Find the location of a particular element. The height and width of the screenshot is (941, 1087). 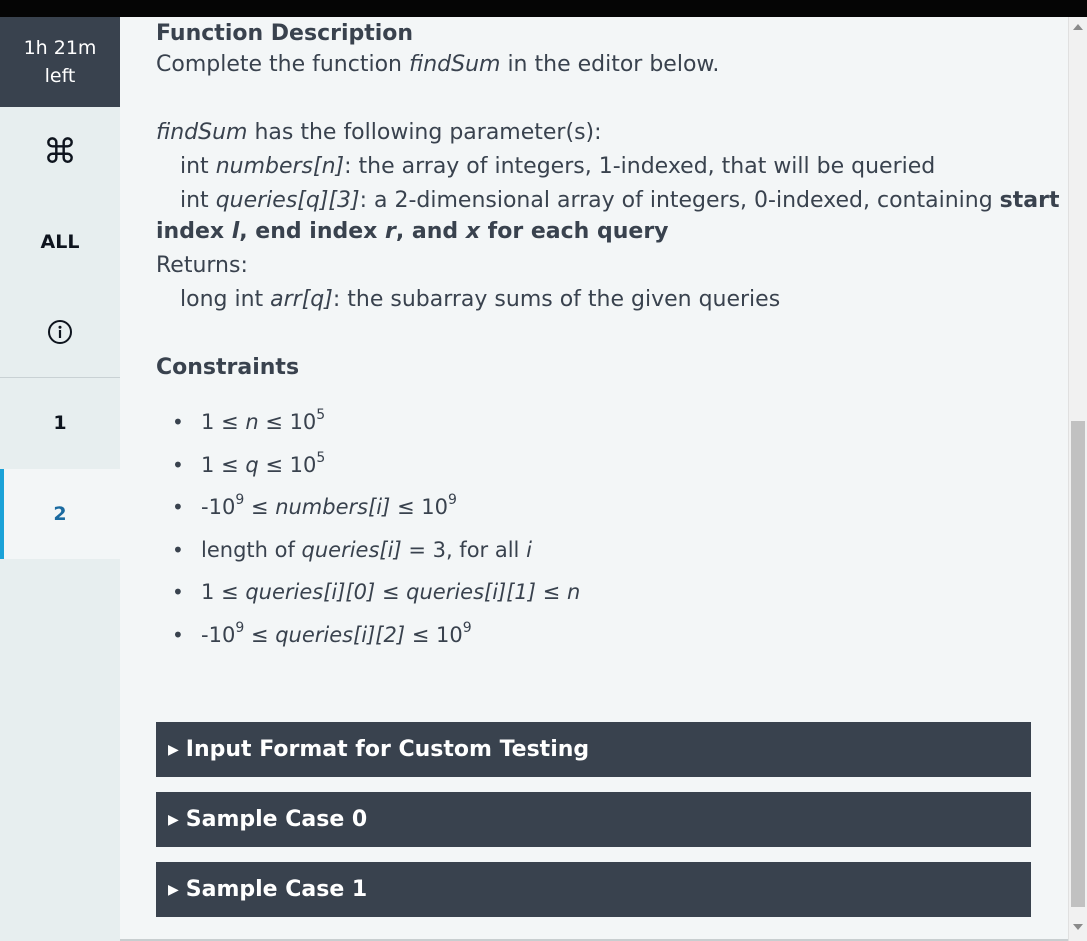

constraint-var: i is located at coordinates (529, 549).